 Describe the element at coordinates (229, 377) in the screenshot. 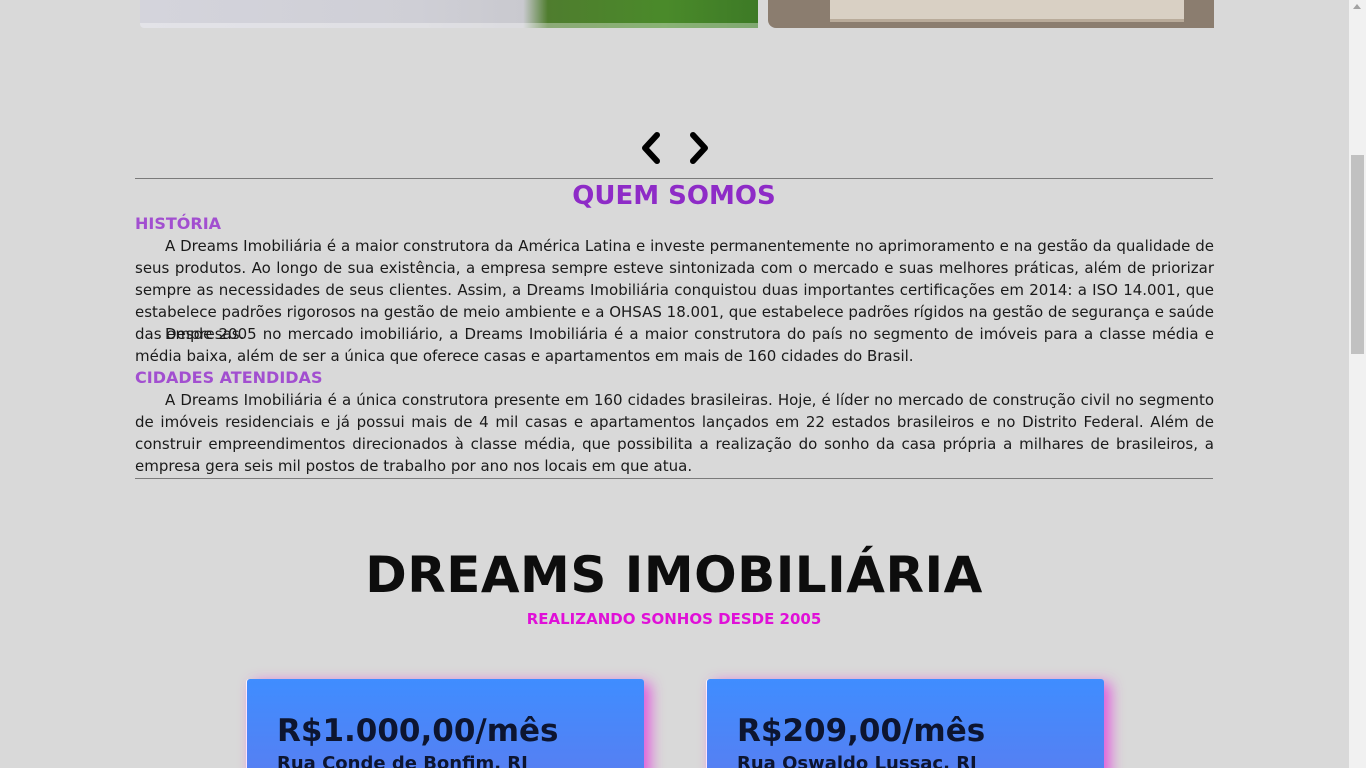

I see `heading-cidades-atendidas: CIDADES ATENDIDAS` at that location.